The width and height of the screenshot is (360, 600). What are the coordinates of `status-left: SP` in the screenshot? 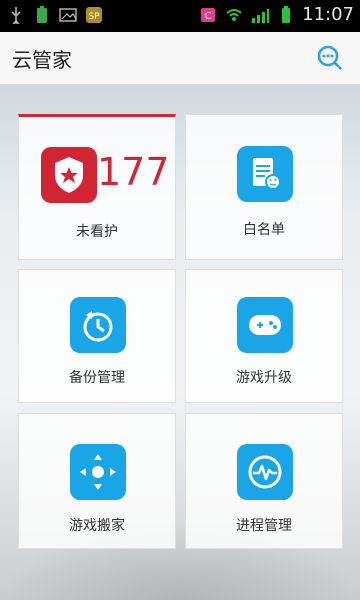 It's located at (55, 15).